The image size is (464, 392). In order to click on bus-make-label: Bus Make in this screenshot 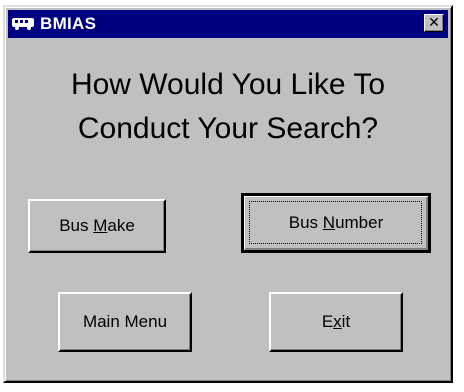, I will do `click(97, 225)`.